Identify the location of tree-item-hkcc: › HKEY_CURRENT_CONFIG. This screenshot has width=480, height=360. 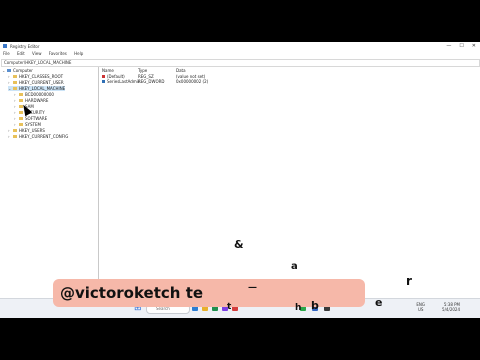
(38, 136).